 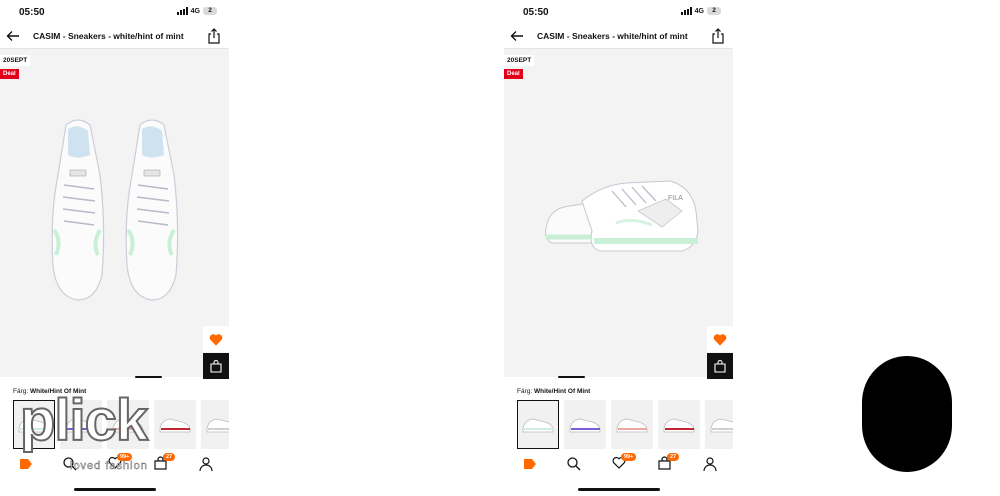 I want to click on sneakers-top-view-image, so click(x=115, y=210).